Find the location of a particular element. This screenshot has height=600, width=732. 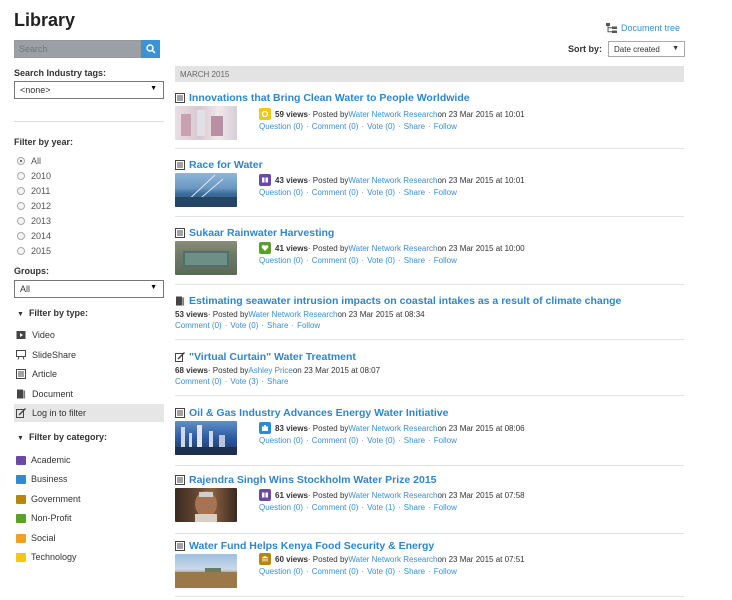

year-option-all: All is located at coordinates (29, 161).